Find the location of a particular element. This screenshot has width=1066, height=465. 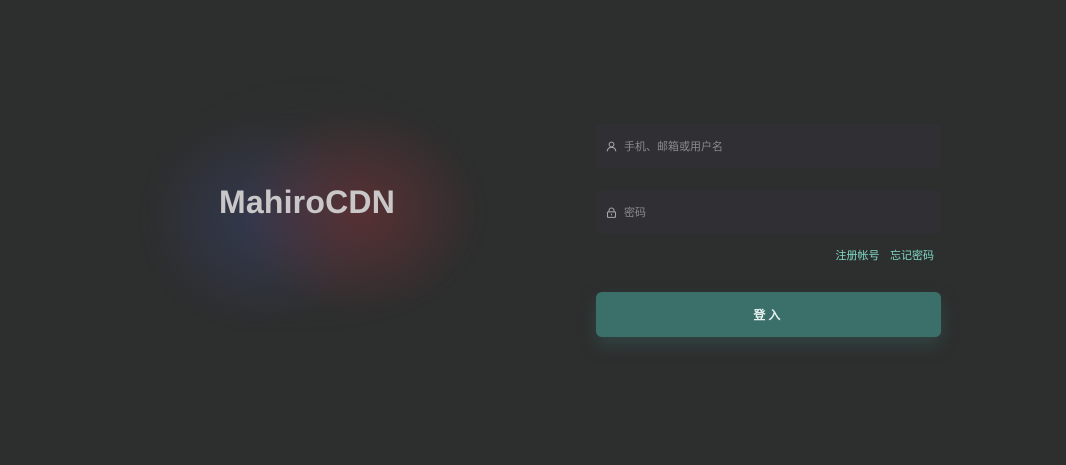

login-button: 登入 is located at coordinates (768, 314).